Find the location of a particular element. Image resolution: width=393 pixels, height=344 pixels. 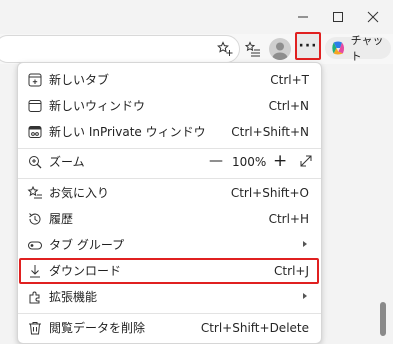

menu-item-label: タブ グループ is located at coordinates (87, 245).